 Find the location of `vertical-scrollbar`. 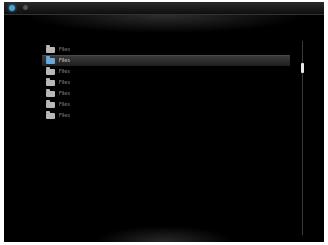

vertical-scrollbar is located at coordinates (302, 138).